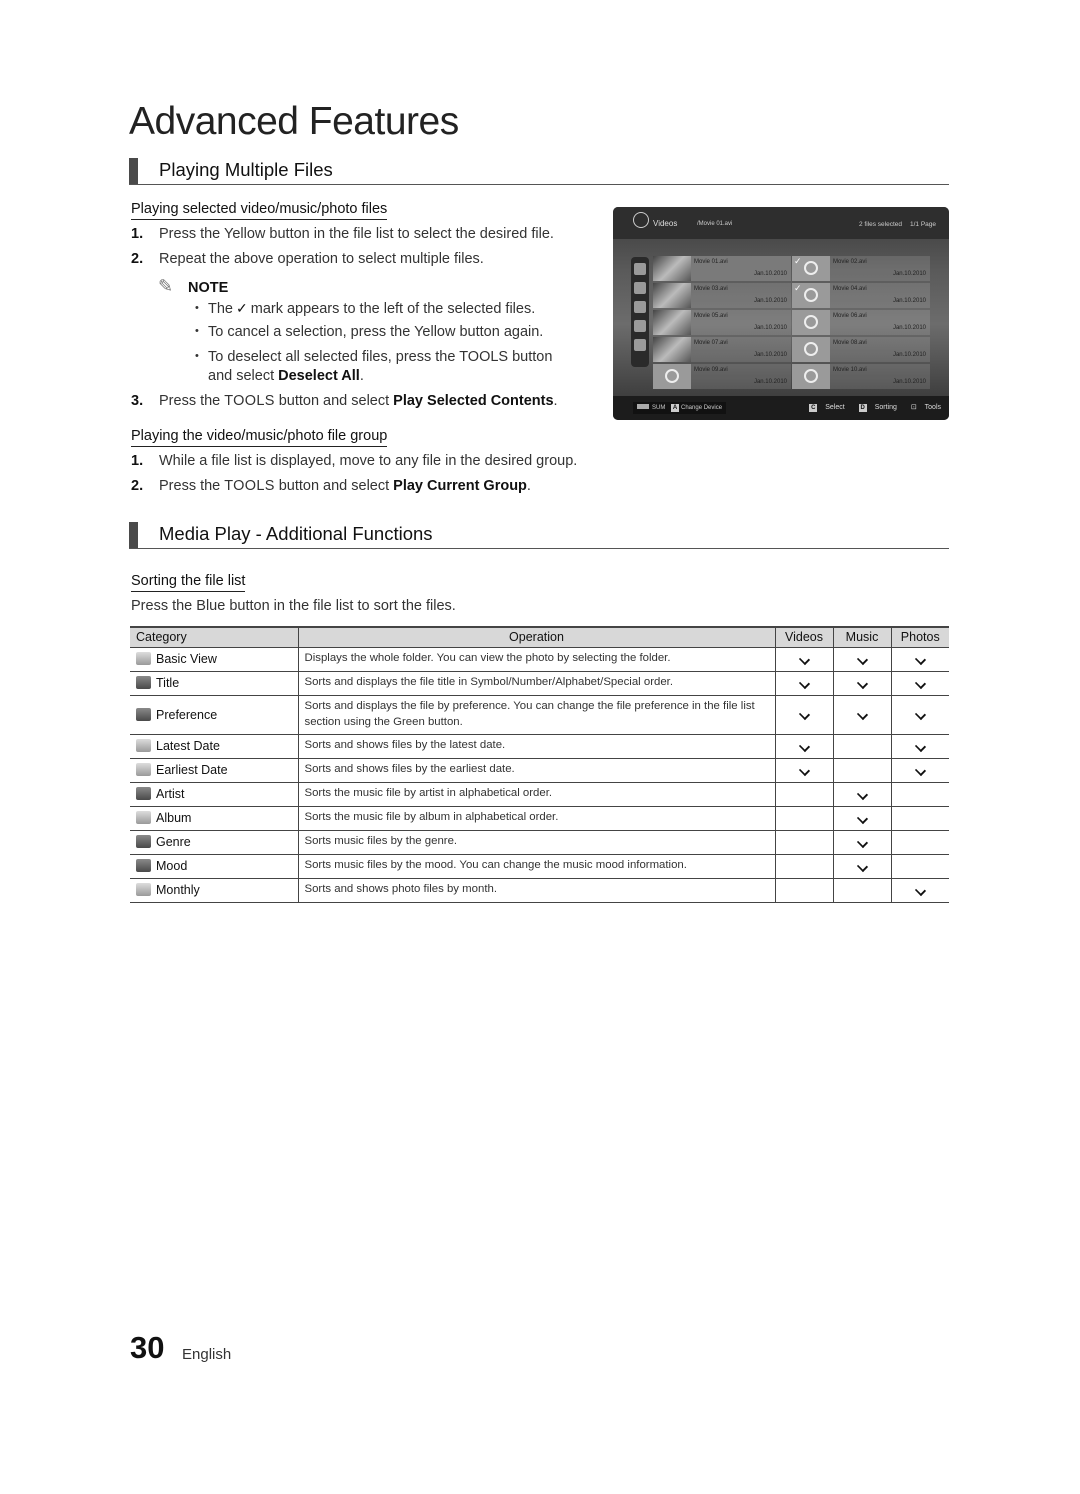  What do you see at coordinates (711, 316) in the screenshot?
I see `tv-file-name: Movie 05.avi` at bounding box center [711, 316].